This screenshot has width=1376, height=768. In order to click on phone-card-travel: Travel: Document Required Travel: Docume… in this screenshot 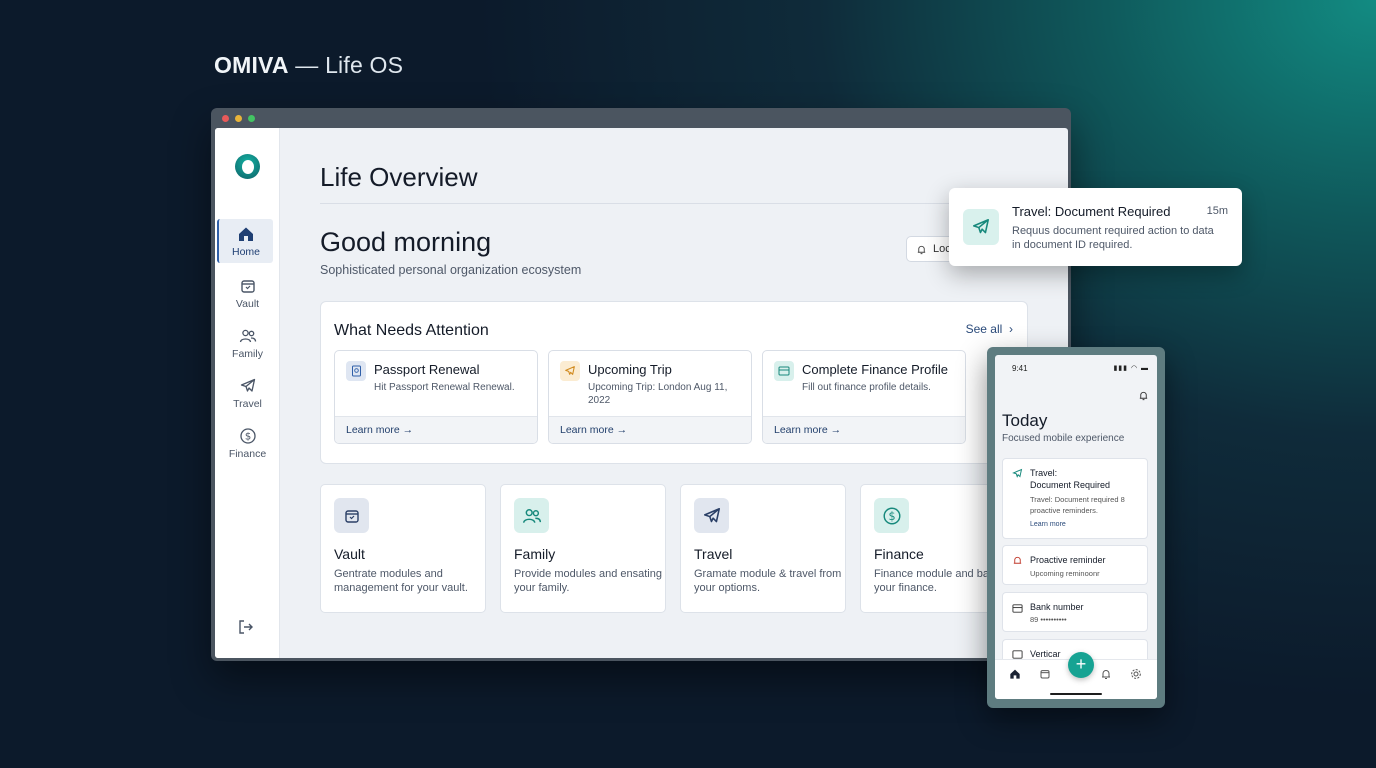, I will do `click(1075, 498)`.